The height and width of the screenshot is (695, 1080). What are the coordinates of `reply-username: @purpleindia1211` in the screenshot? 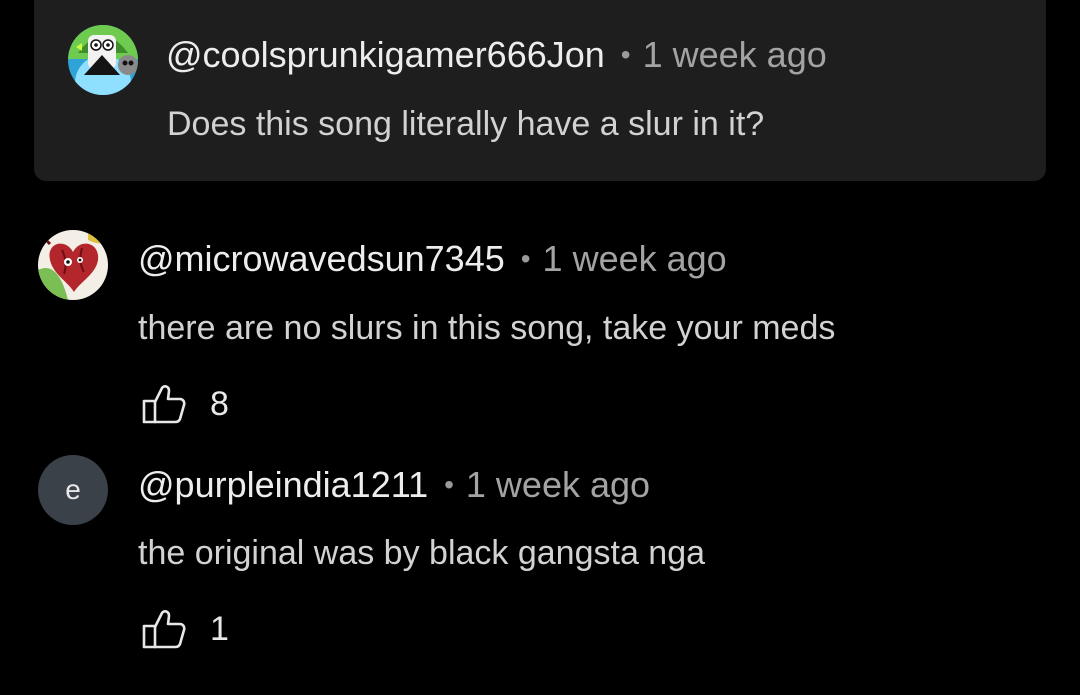 It's located at (283, 485).